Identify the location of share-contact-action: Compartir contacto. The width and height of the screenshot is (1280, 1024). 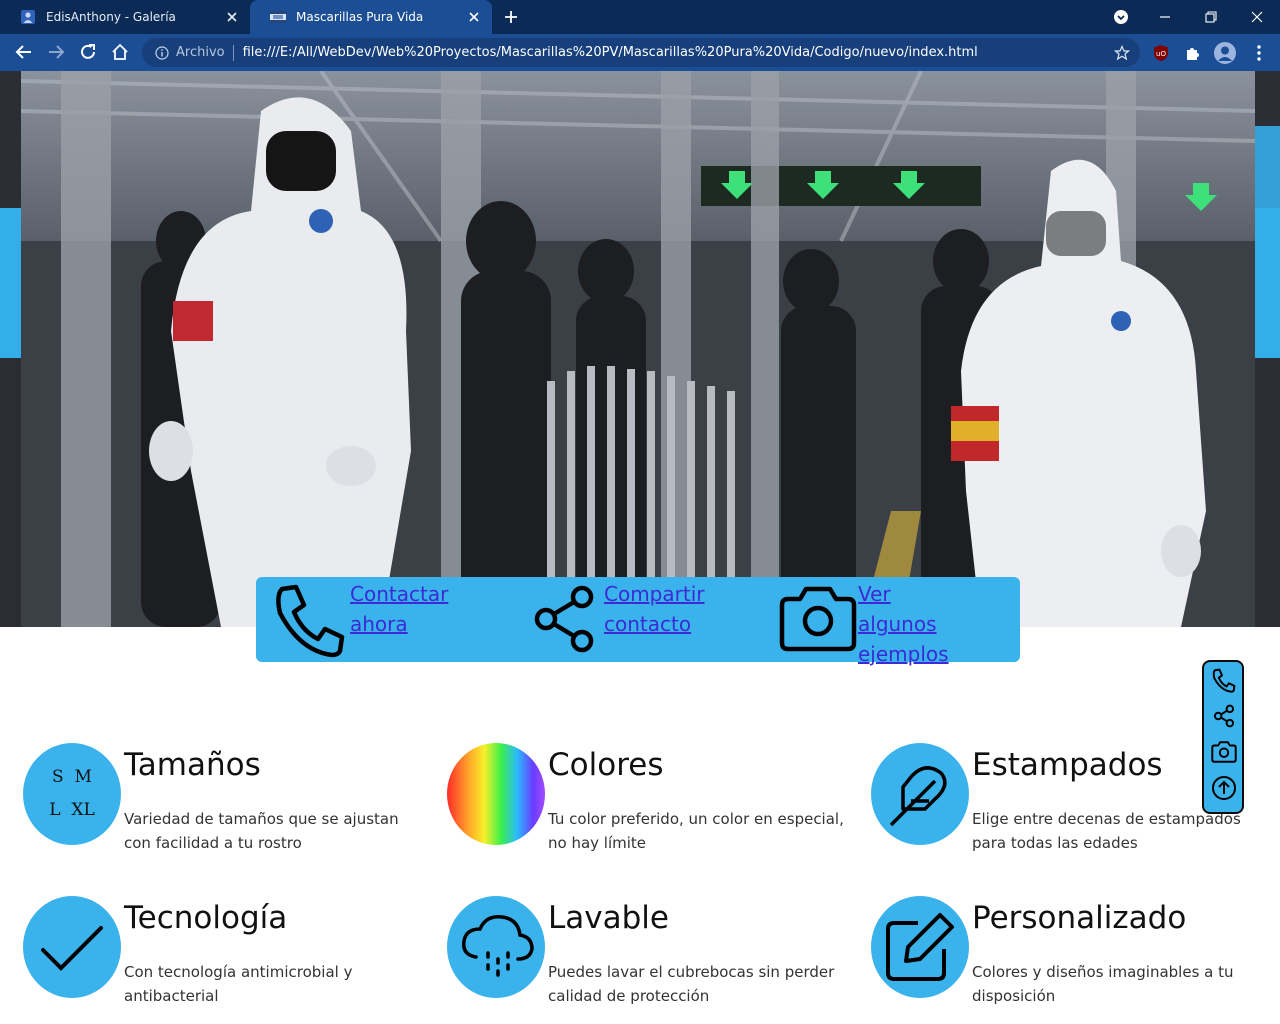
(619, 619).